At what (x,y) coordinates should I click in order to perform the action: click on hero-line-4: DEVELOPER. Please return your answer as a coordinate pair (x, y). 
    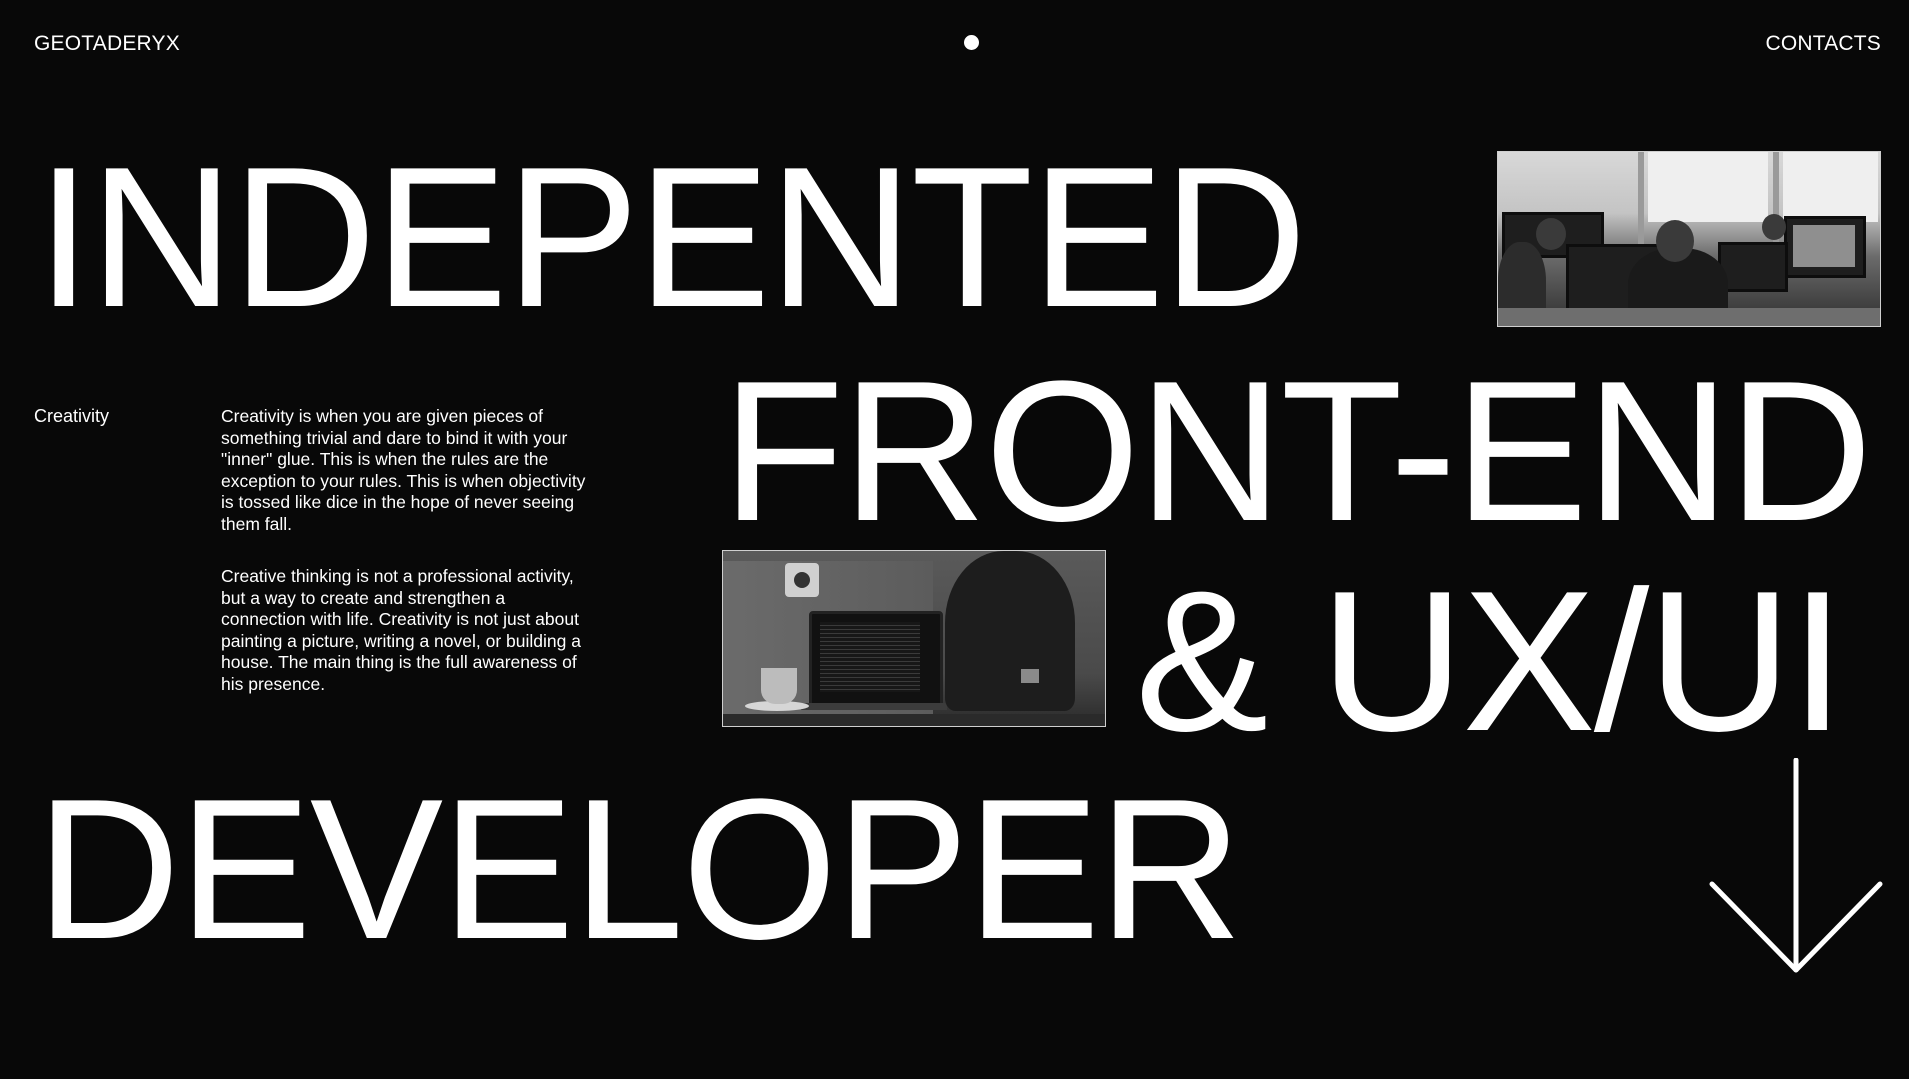
    Looking at the image, I should click on (639, 869).